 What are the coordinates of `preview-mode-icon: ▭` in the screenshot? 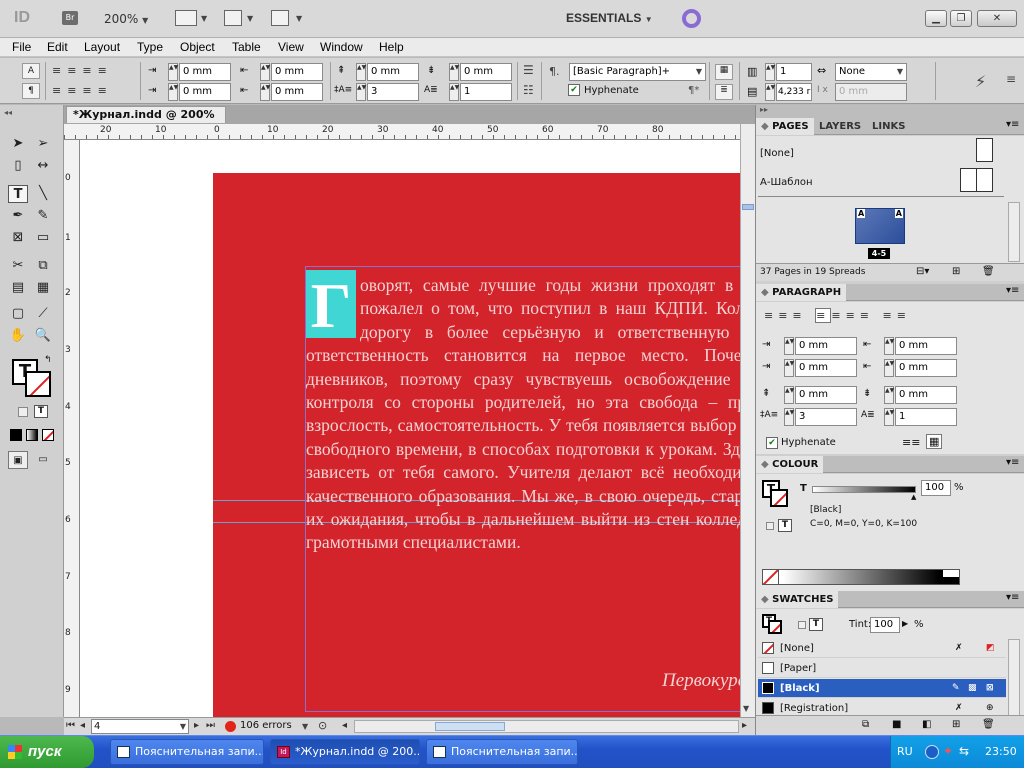 It's located at (43, 460).